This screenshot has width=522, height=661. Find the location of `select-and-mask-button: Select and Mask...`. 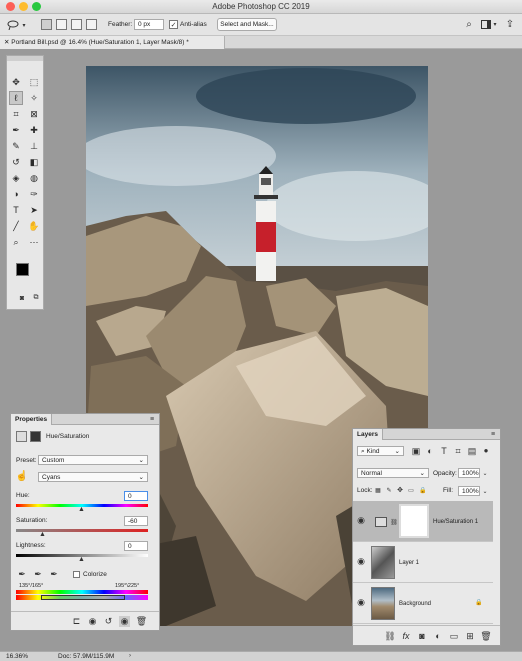

select-and-mask-button: Select and Mask... is located at coordinates (247, 24).